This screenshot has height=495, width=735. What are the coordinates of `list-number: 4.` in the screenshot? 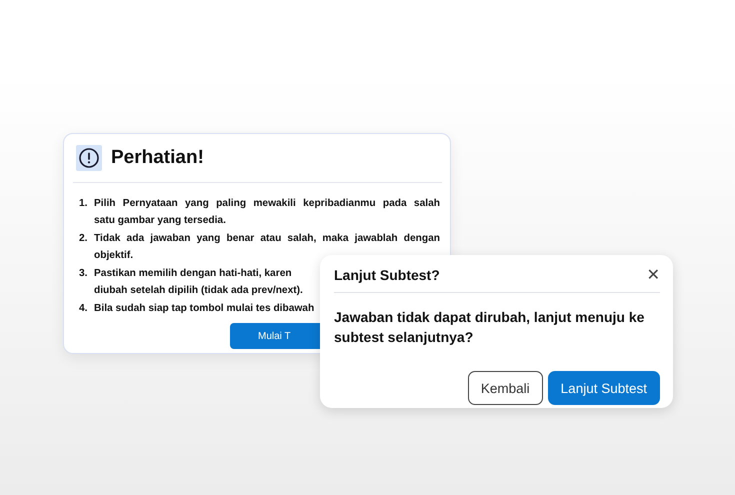 It's located at (83, 309).